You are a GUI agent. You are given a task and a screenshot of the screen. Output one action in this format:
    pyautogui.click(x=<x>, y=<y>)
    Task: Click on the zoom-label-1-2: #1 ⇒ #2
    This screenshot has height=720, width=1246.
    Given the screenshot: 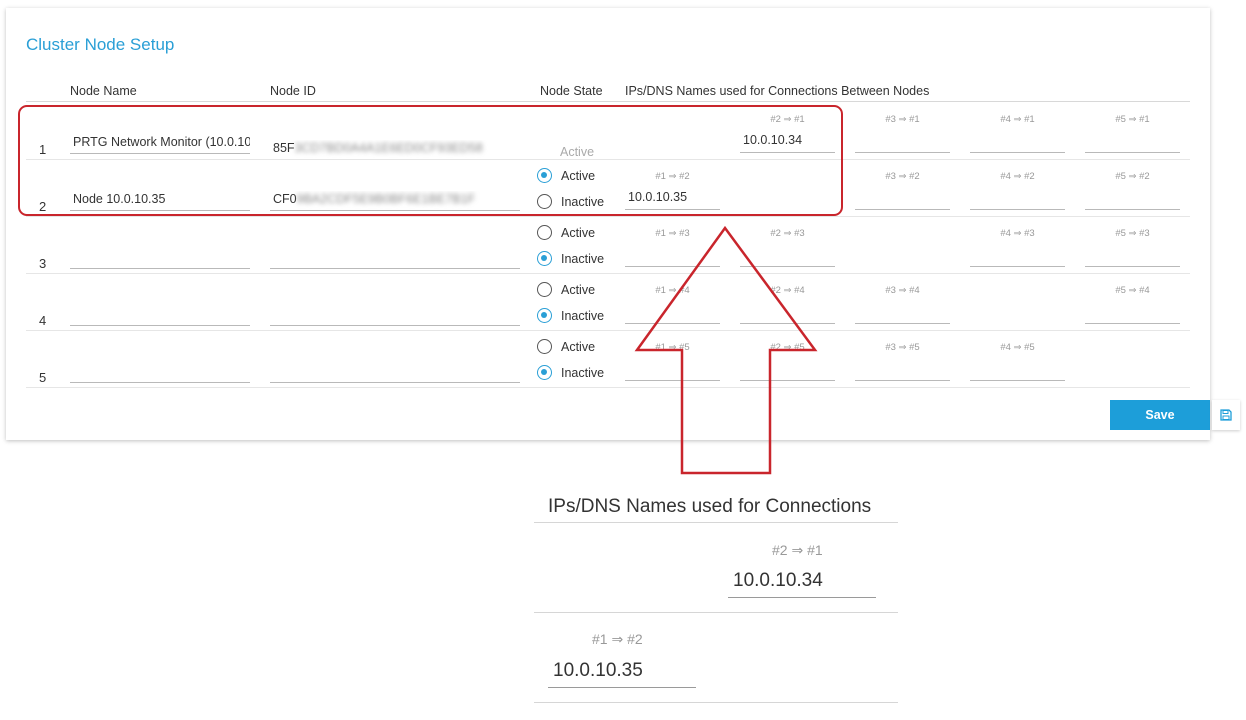 What is the action you would take?
    pyautogui.click(x=617, y=639)
    